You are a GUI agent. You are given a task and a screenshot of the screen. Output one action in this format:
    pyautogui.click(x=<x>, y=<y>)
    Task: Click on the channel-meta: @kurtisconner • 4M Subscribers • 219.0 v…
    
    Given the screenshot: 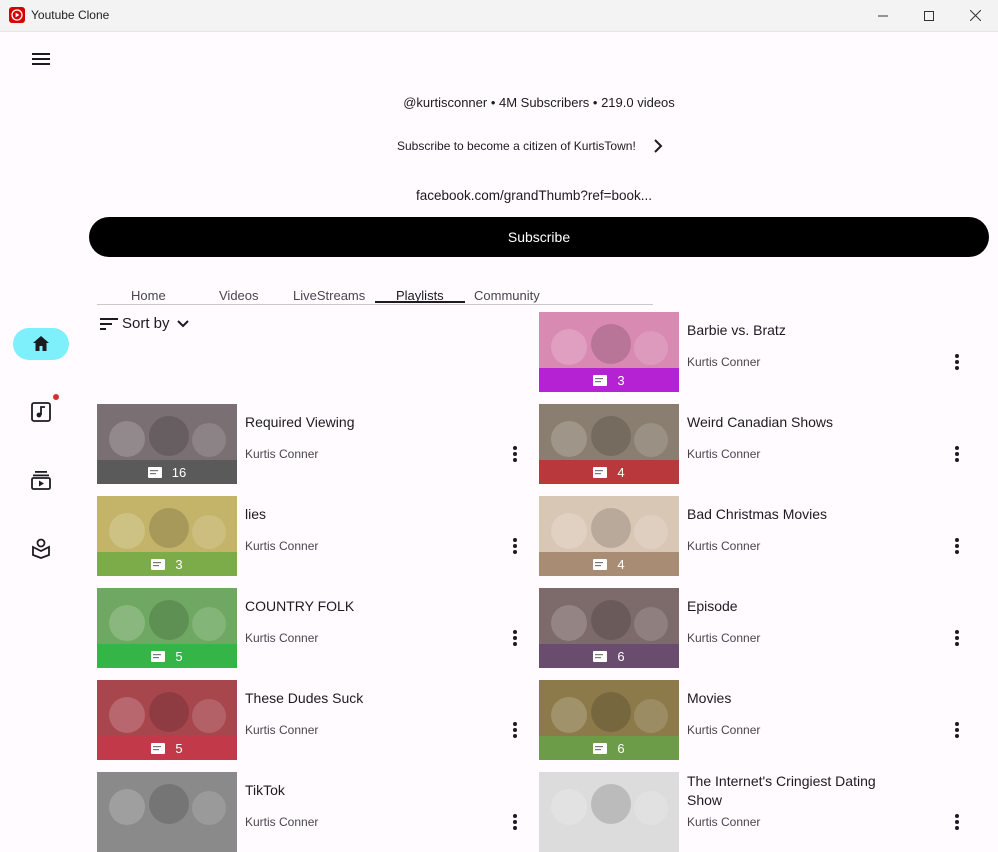 What is the action you would take?
    pyautogui.click(x=539, y=102)
    